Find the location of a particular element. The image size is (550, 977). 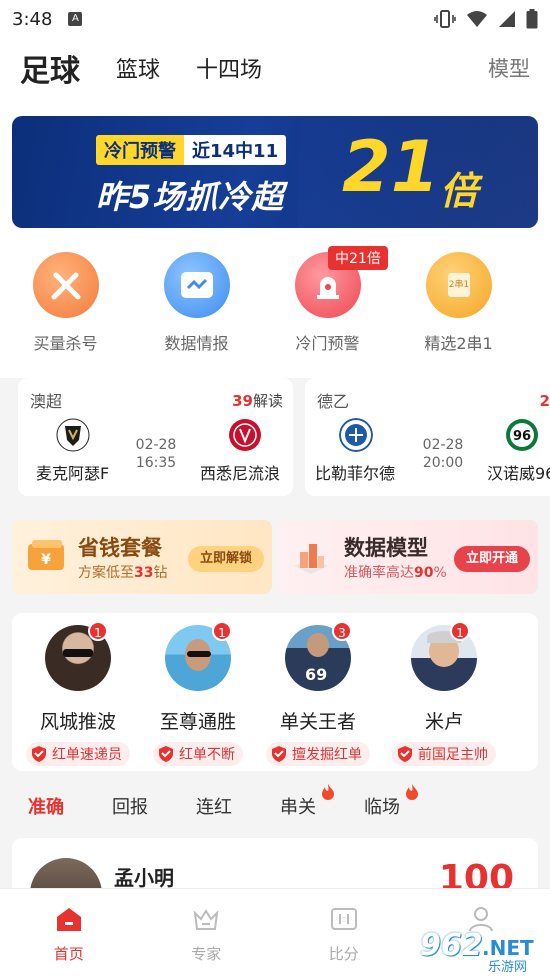

tab-parlay: 串关 is located at coordinates (307, 801).